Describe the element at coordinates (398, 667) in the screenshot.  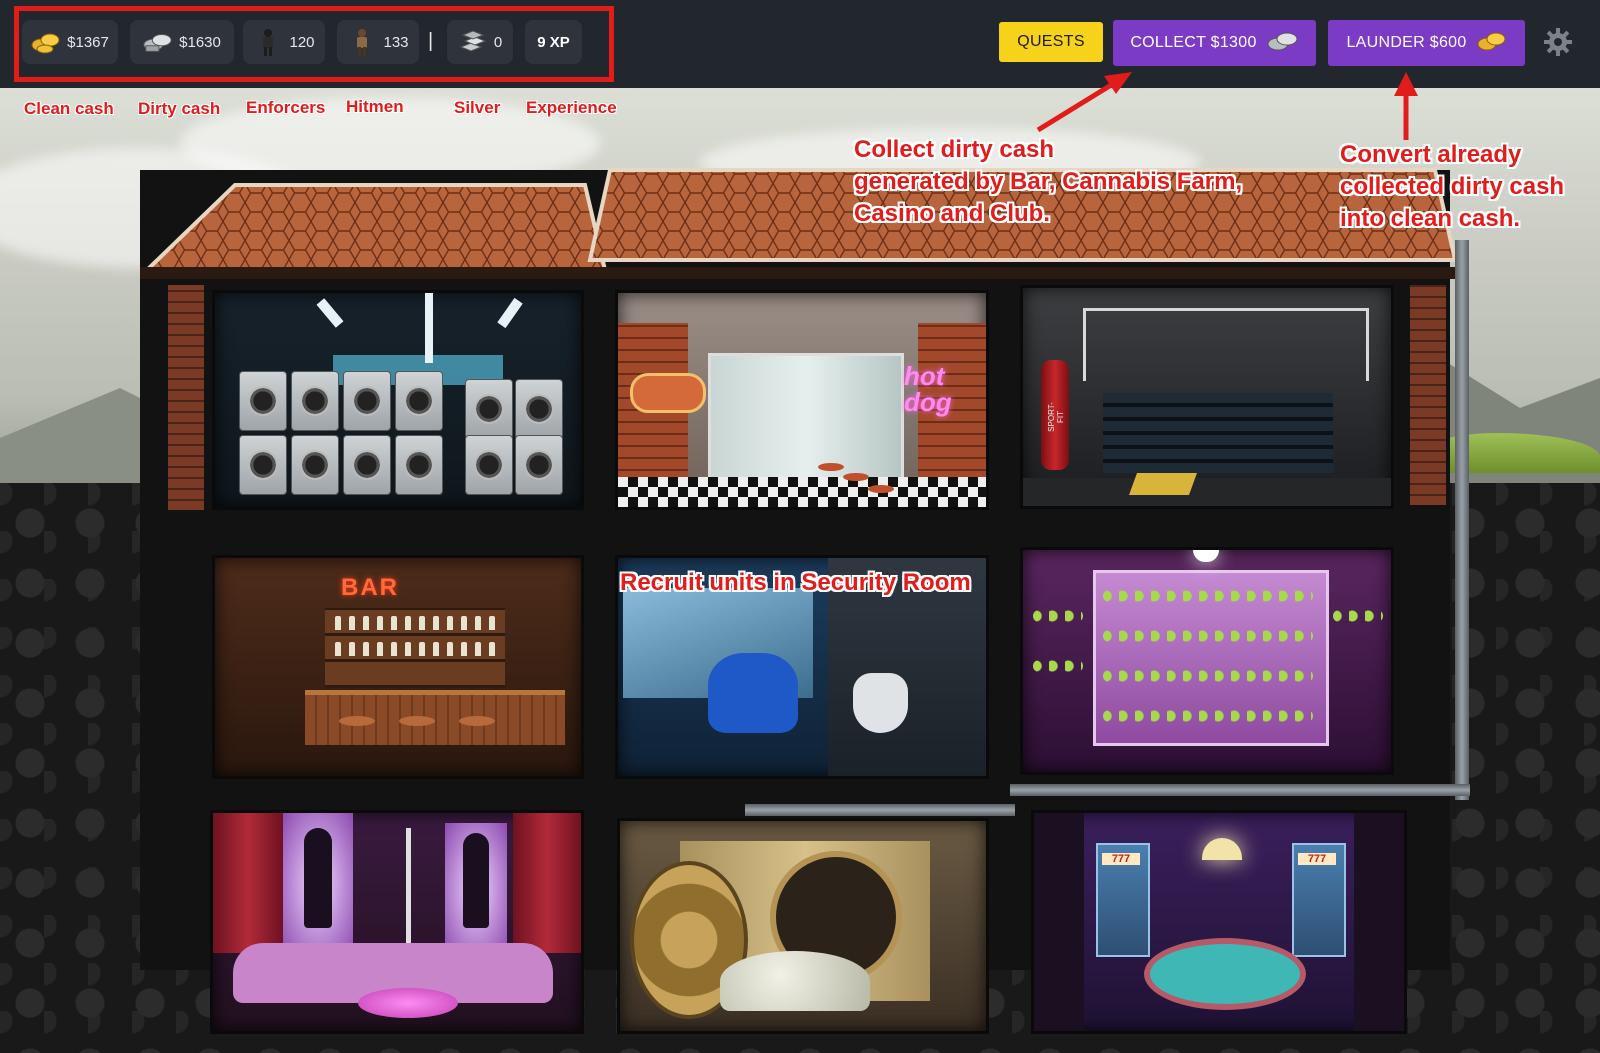
I see `room-bar: BAR` at that location.